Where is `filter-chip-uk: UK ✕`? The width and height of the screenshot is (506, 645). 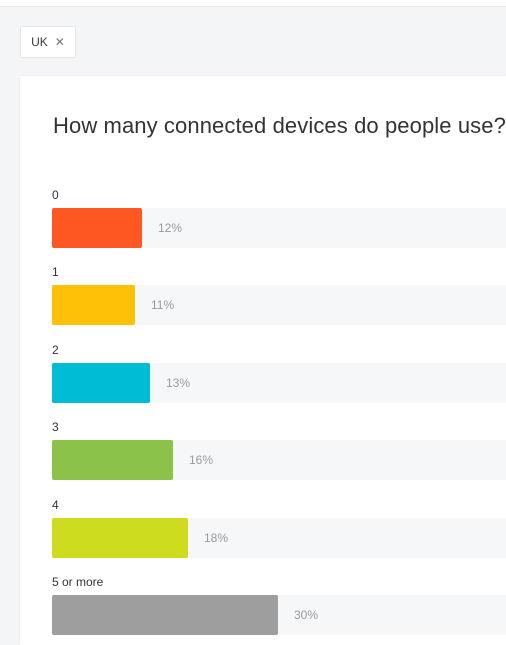 filter-chip-uk: UK ✕ is located at coordinates (48, 42).